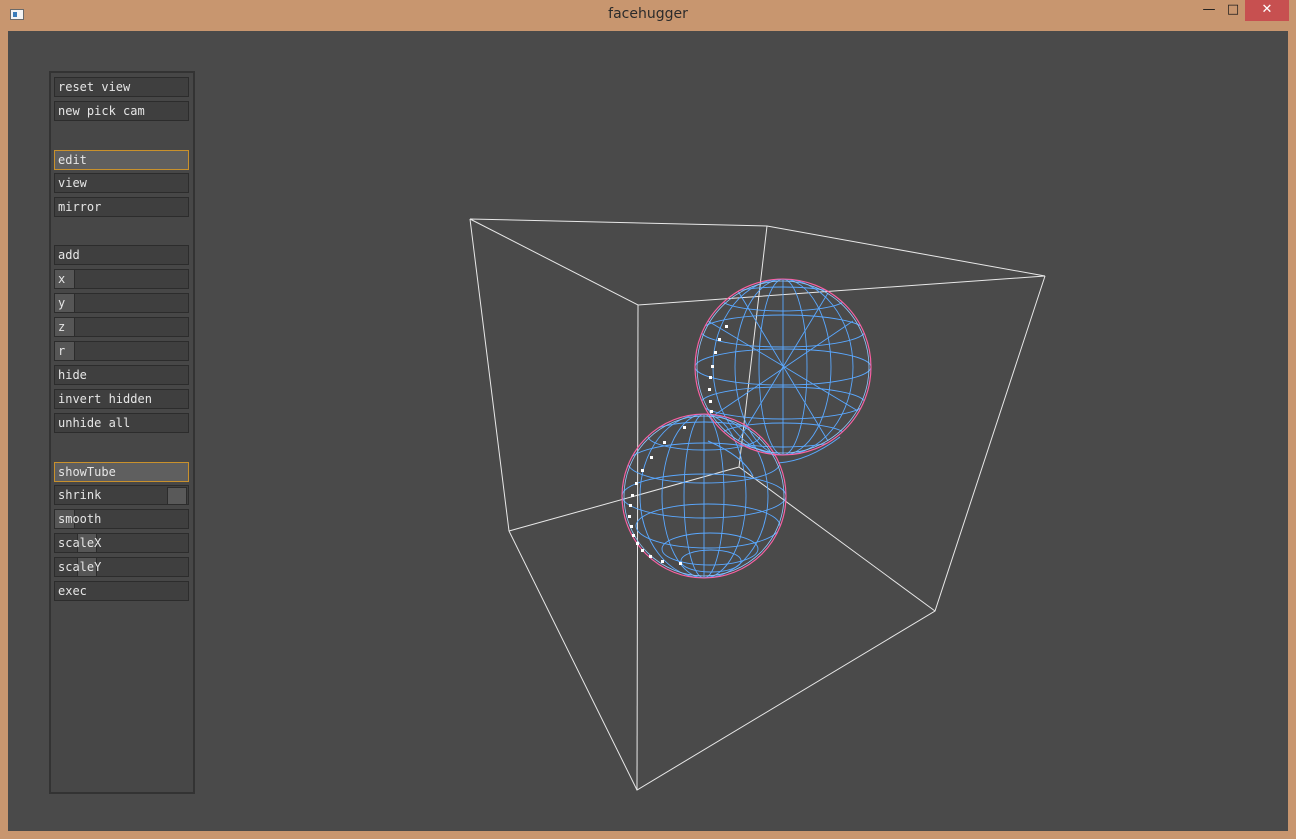 The image size is (1296, 839). What do you see at coordinates (121, 567) in the screenshot?
I see `scale-y-slider: scaleY` at bounding box center [121, 567].